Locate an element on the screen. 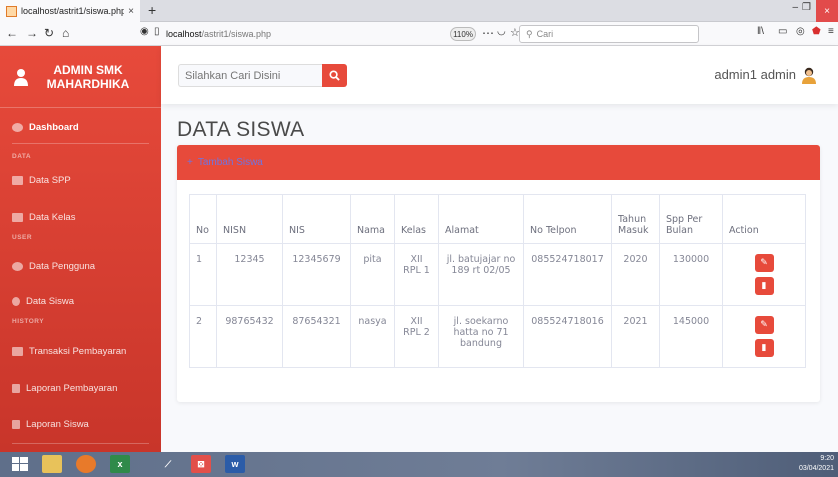 The height and width of the screenshot is (477, 838). plus-icon: + is located at coordinates (190, 162).